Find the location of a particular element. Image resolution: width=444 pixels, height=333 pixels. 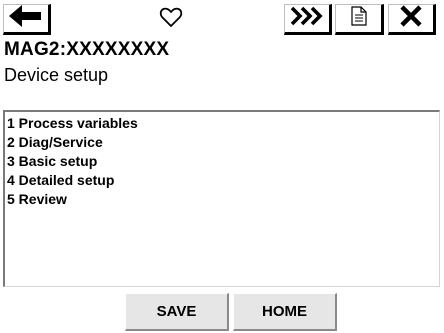

back-button is located at coordinates (27, 19).